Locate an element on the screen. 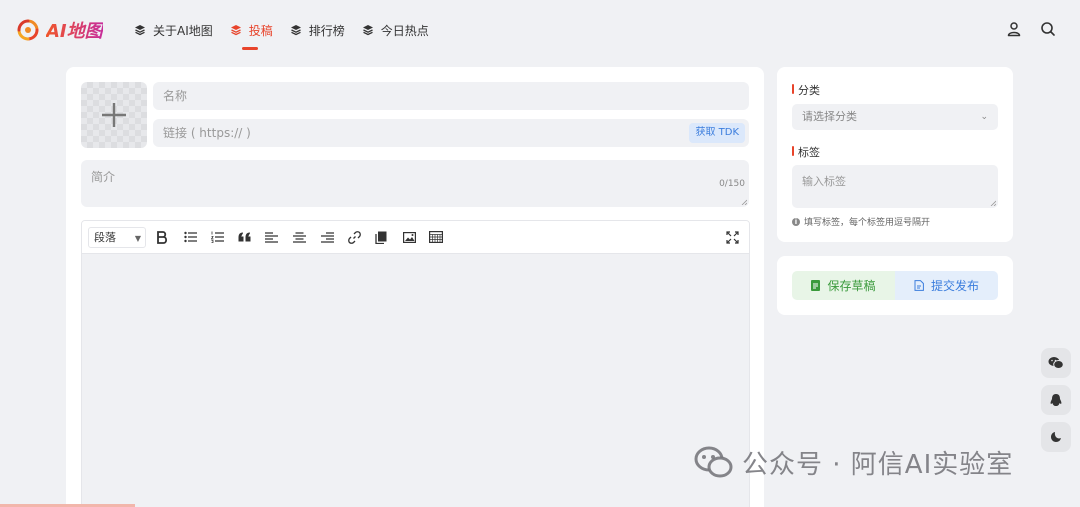  dark-mode-button is located at coordinates (1056, 437).